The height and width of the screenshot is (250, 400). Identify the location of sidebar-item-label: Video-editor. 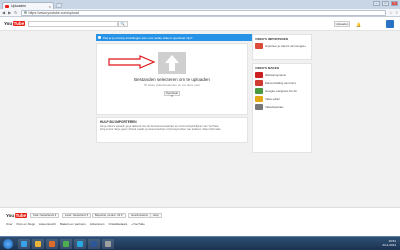
(273, 99).